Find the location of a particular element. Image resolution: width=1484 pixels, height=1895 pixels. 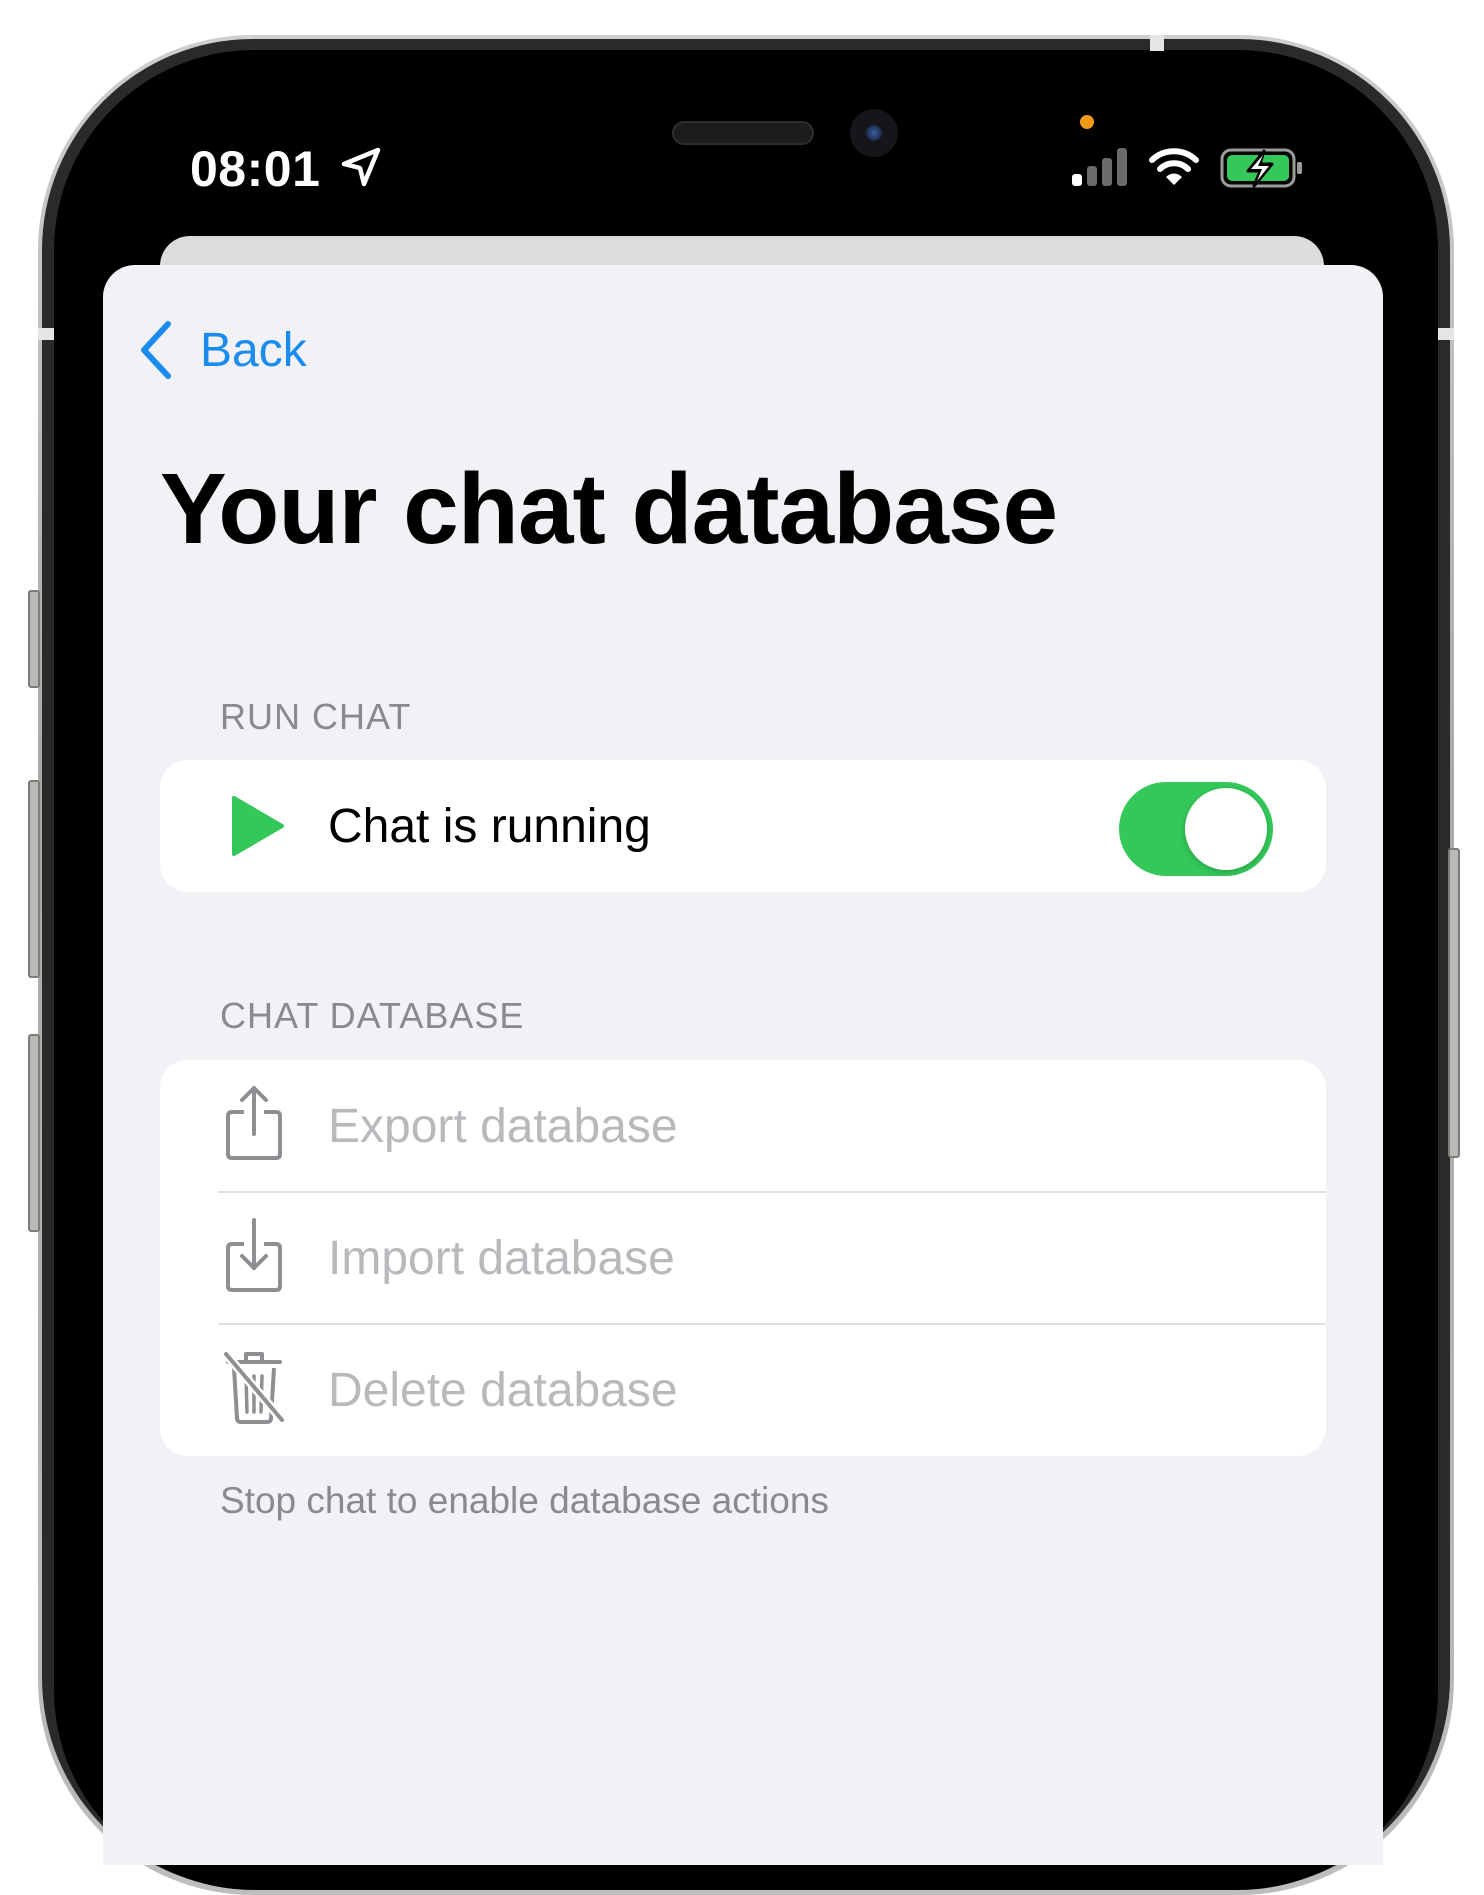

import-database-row: Import database is located at coordinates (743, 1258).